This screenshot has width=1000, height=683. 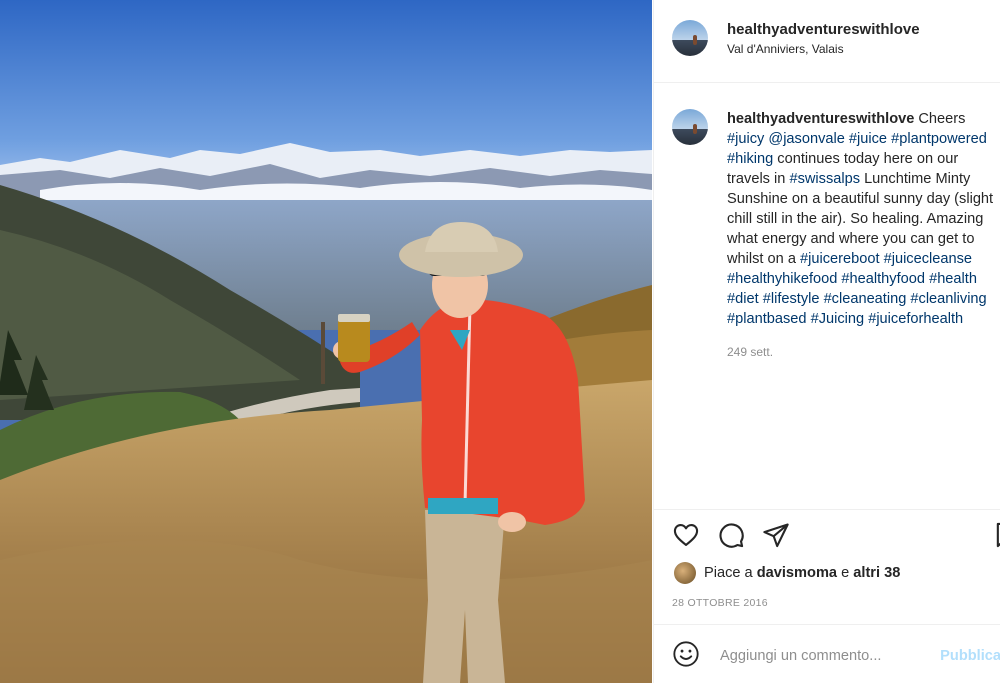 I want to click on likes-summary: Piace a davismoma e altri 38, so click(x=787, y=573).